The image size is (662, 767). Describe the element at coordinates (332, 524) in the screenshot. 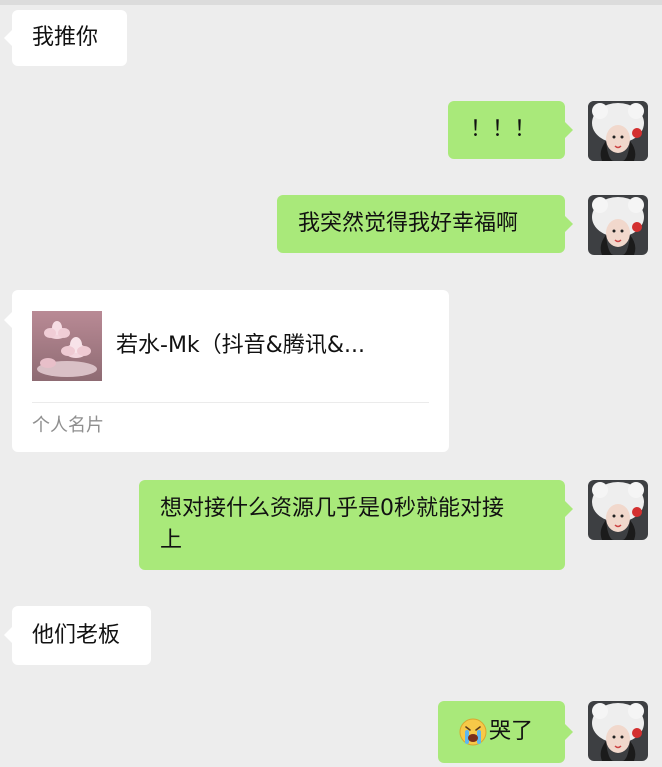

I see `message-text: 想对接什么资源几乎是0秒就能对接 上` at that location.